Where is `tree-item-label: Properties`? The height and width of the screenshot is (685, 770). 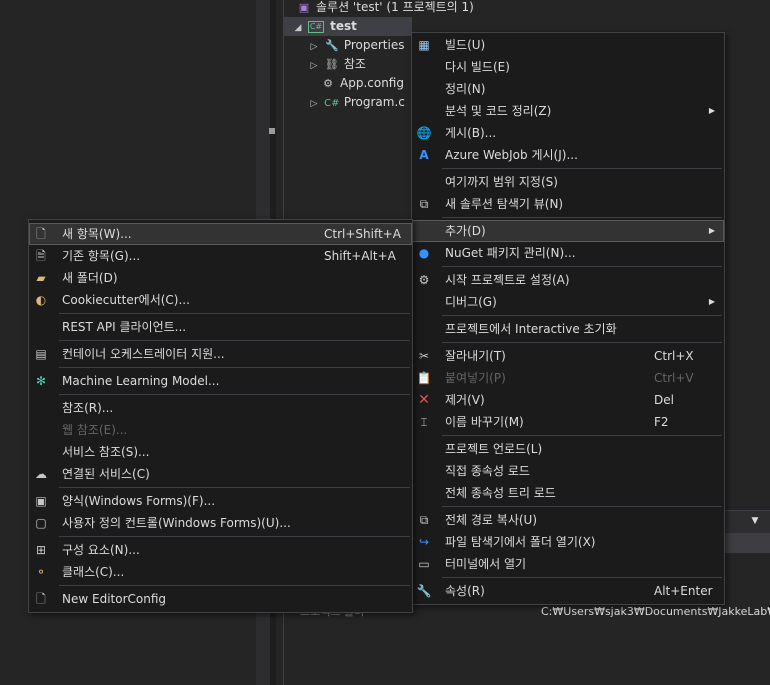 tree-item-label: Properties is located at coordinates (374, 45).